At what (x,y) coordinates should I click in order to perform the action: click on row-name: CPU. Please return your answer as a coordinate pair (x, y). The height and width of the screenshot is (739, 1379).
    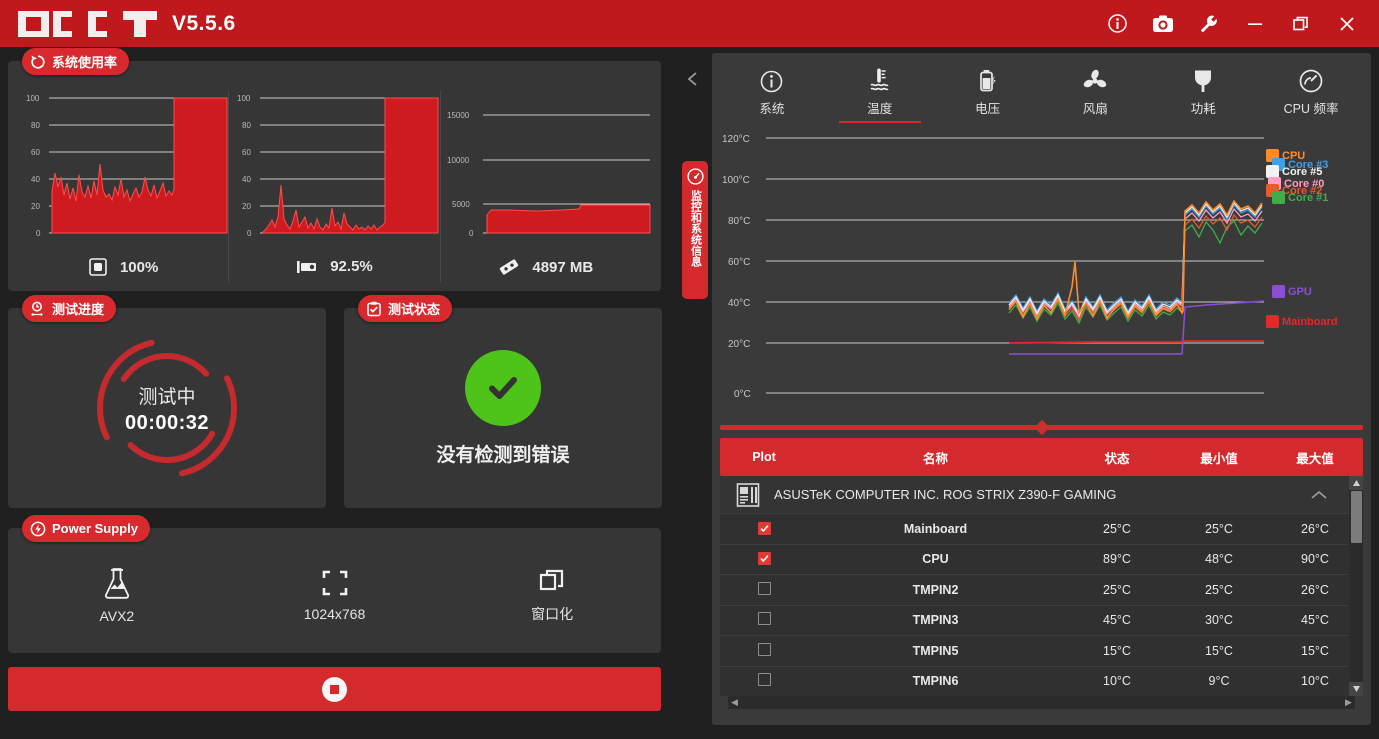
    Looking at the image, I should click on (935, 559).